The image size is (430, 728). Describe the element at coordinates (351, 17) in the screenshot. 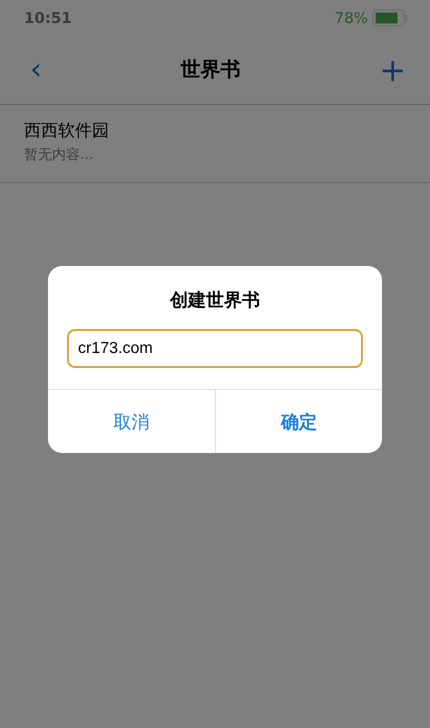

I see `battery-percent: 78%` at that location.